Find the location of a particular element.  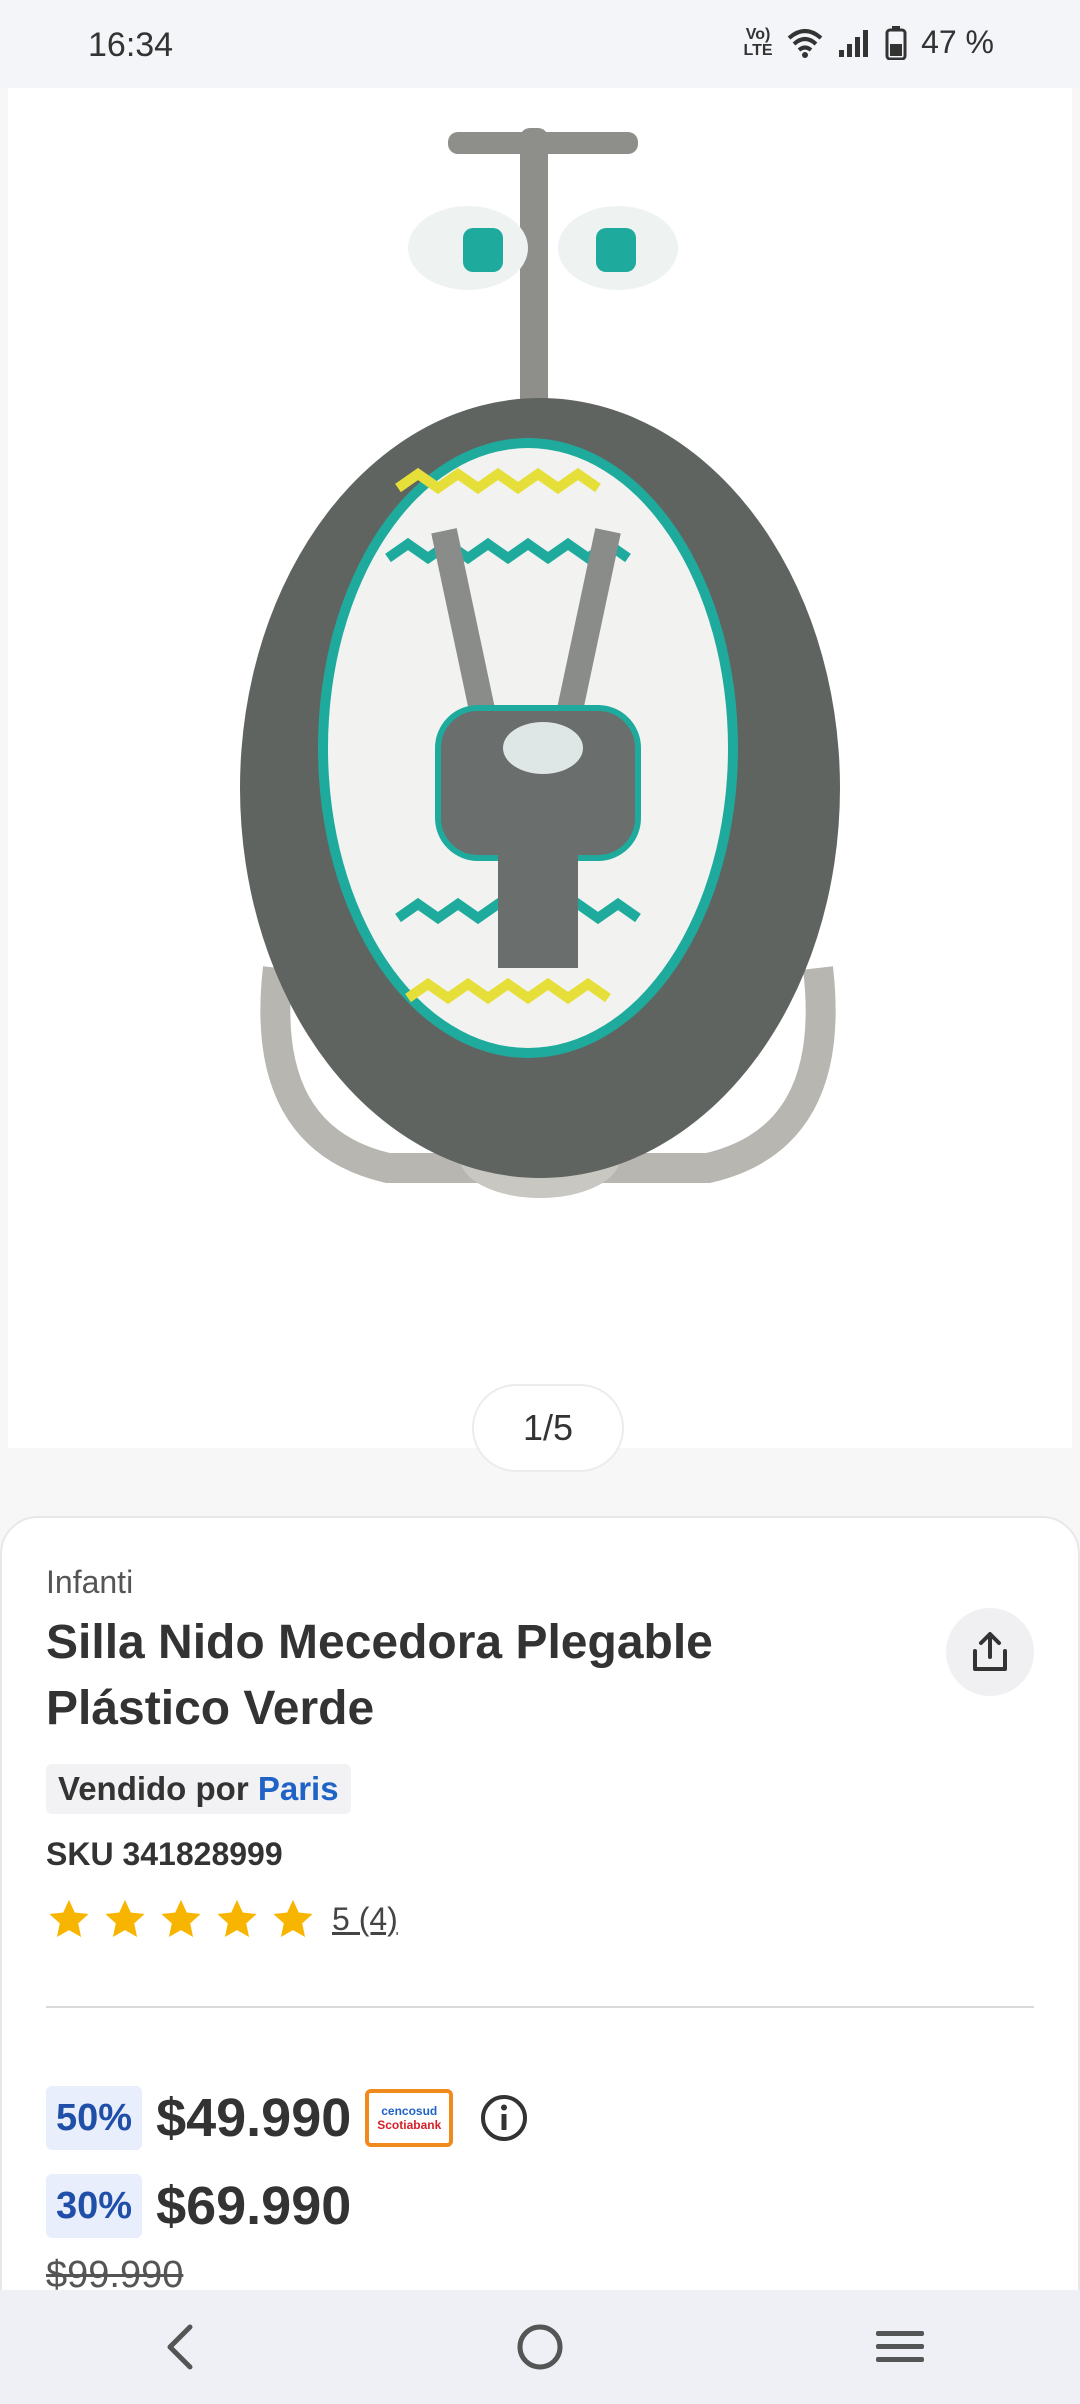

back-button is located at coordinates (180, 2347).